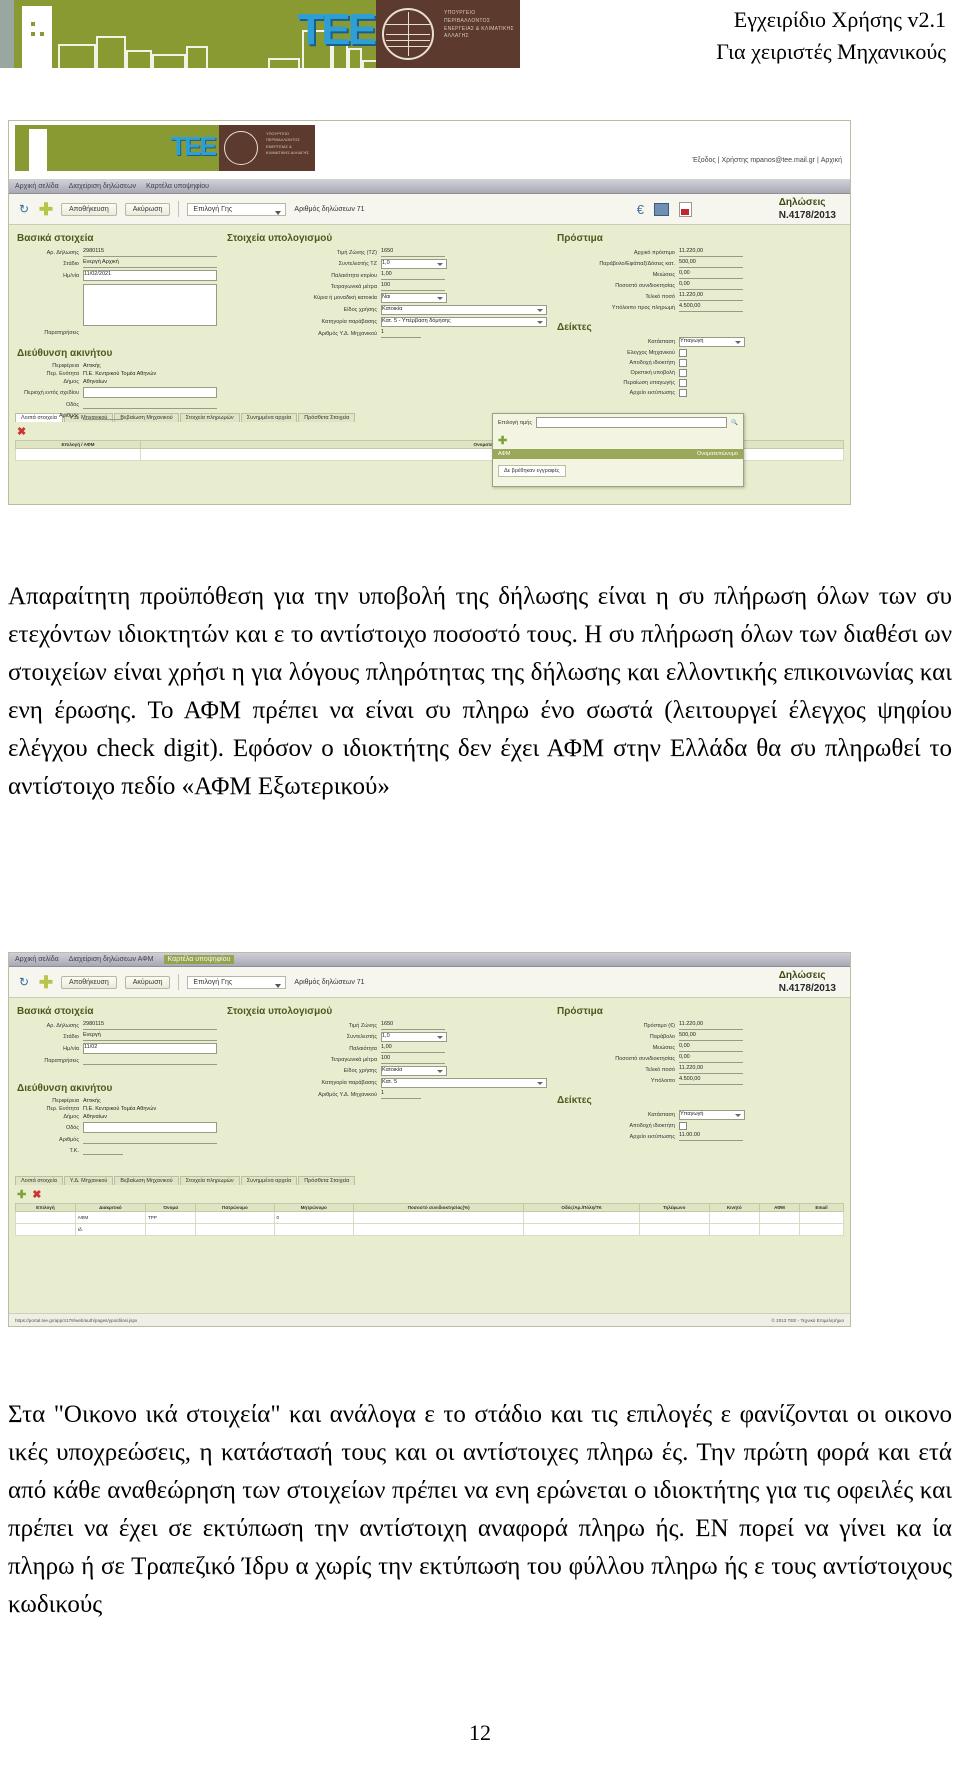 The height and width of the screenshot is (1765, 960). I want to click on field-value: Ενεργή, so click(150, 1036).